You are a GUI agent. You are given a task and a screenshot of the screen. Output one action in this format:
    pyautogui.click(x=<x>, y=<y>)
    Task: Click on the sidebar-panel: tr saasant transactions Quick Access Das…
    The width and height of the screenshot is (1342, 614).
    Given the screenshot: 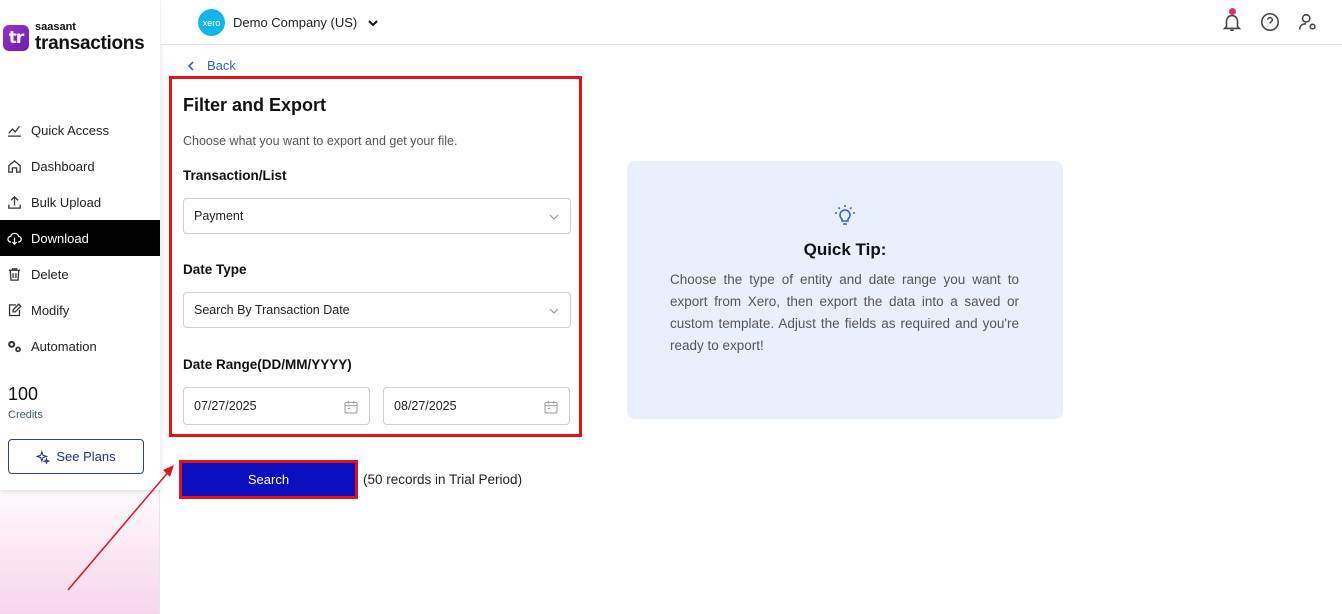 What is the action you would take?
    pyautogui.click(x=80, y=245)
    